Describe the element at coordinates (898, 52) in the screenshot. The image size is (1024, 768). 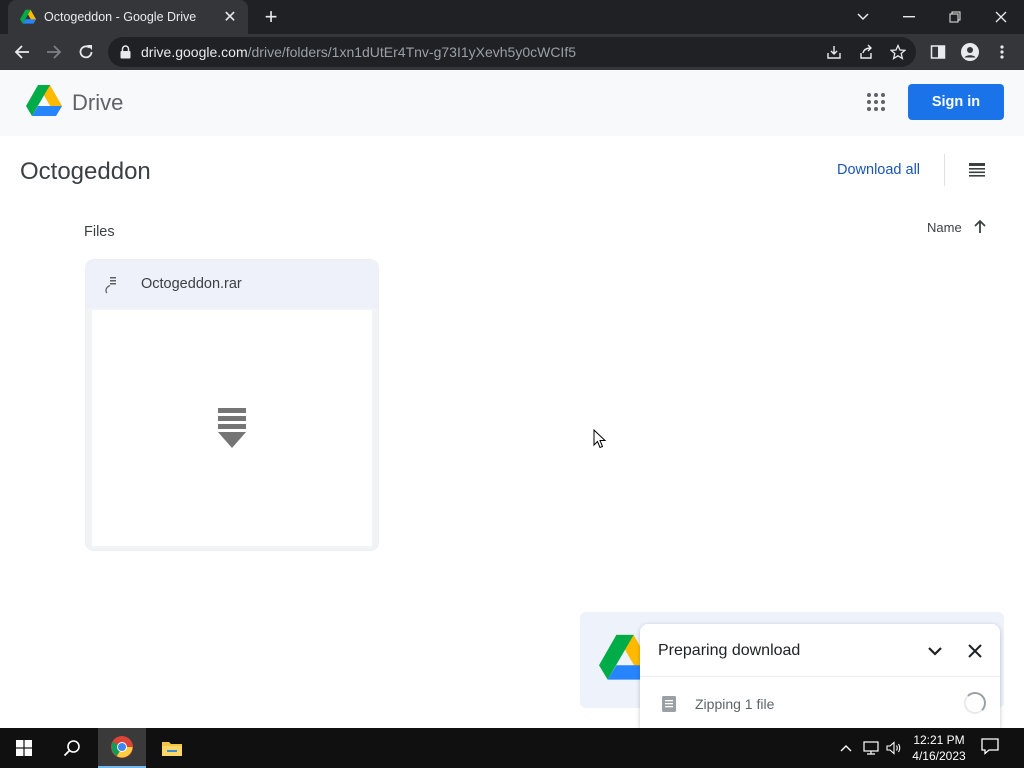
I see `bookmark-star-icon` at that location.